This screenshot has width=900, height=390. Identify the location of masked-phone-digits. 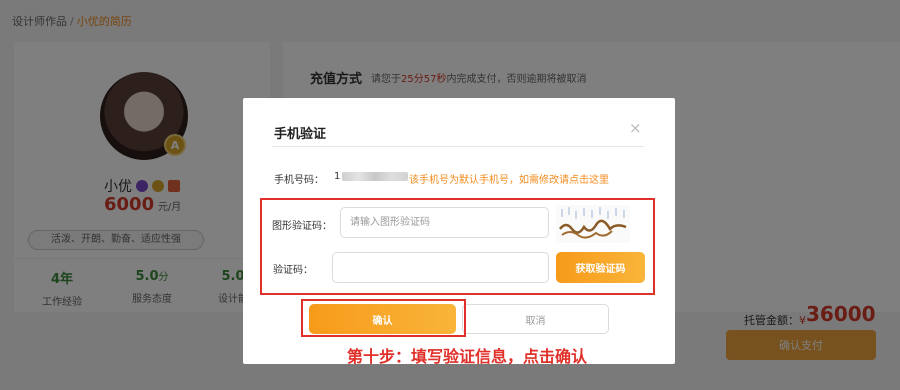
(375, 176).